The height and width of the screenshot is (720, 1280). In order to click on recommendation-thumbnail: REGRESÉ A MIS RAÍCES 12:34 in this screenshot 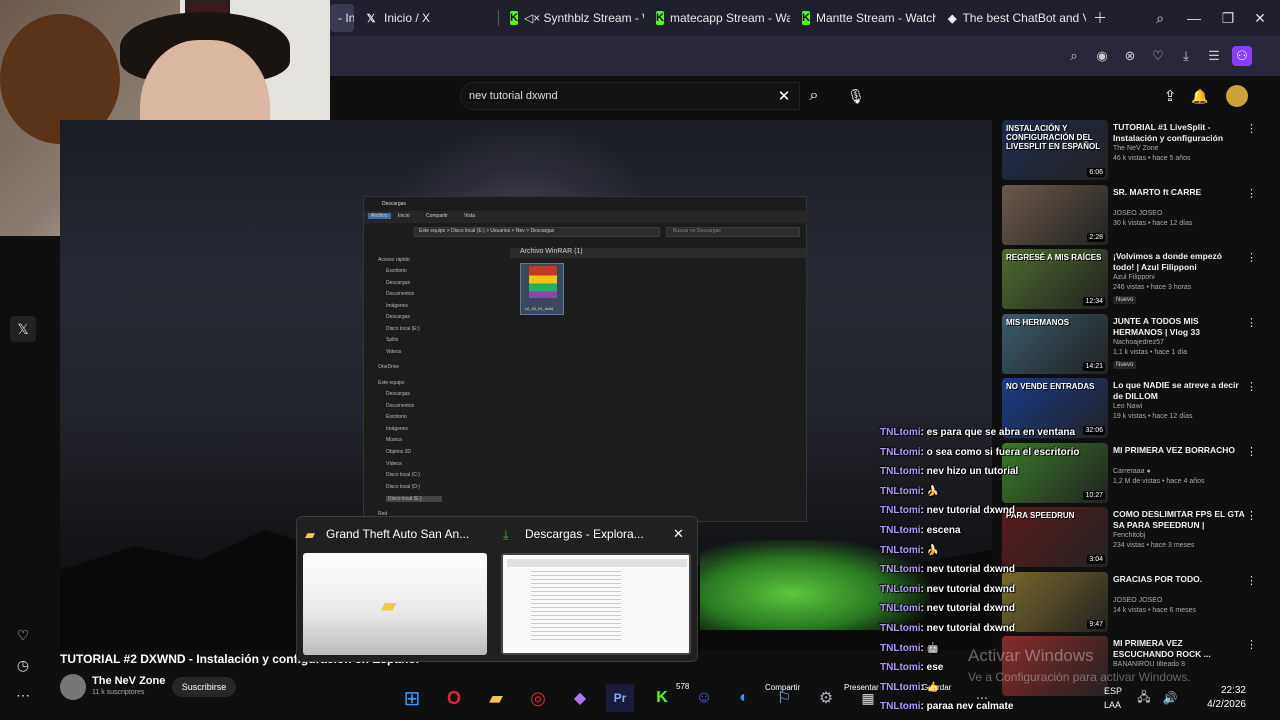, I will do `click(1055, 279)`.